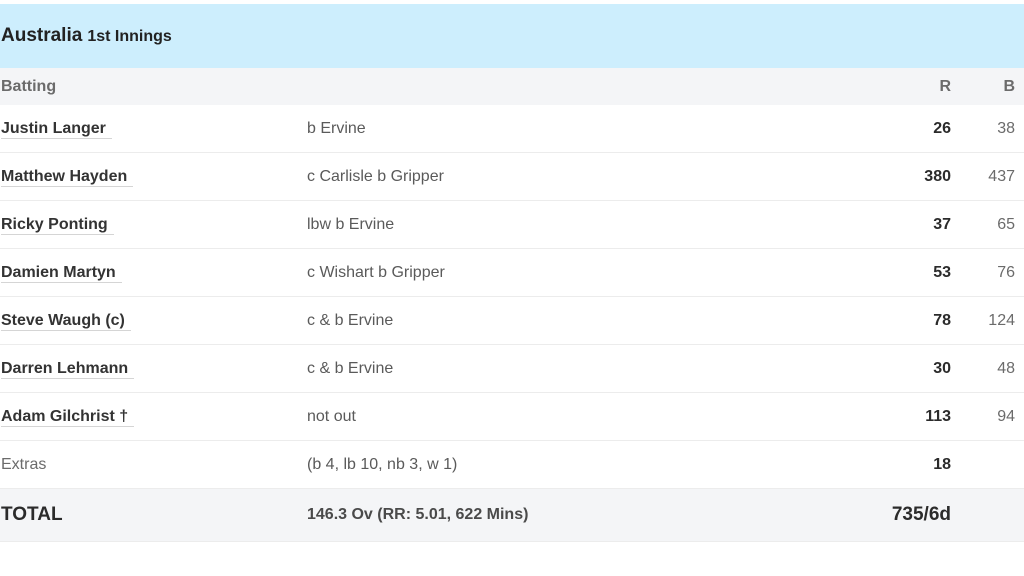 This screenshot has height=576, width=1024. Describe the element at coordinates (942, 320) in the screenshot. I see `runs: 78` at that location.